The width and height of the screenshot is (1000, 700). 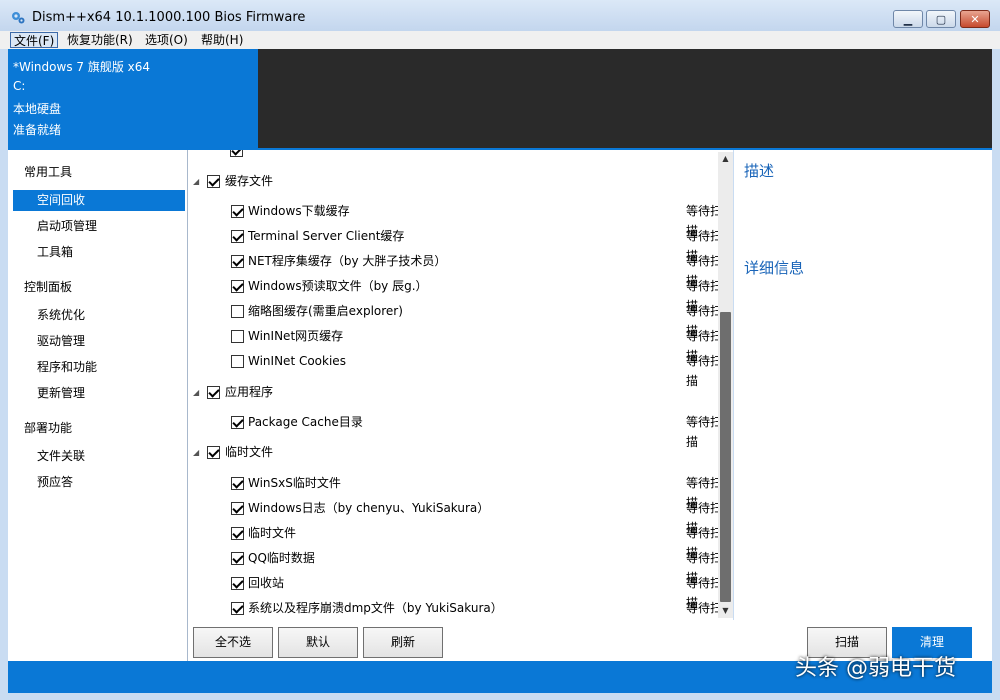 I want to click on menu-file: 文件(F), so click(x=34, y=40).